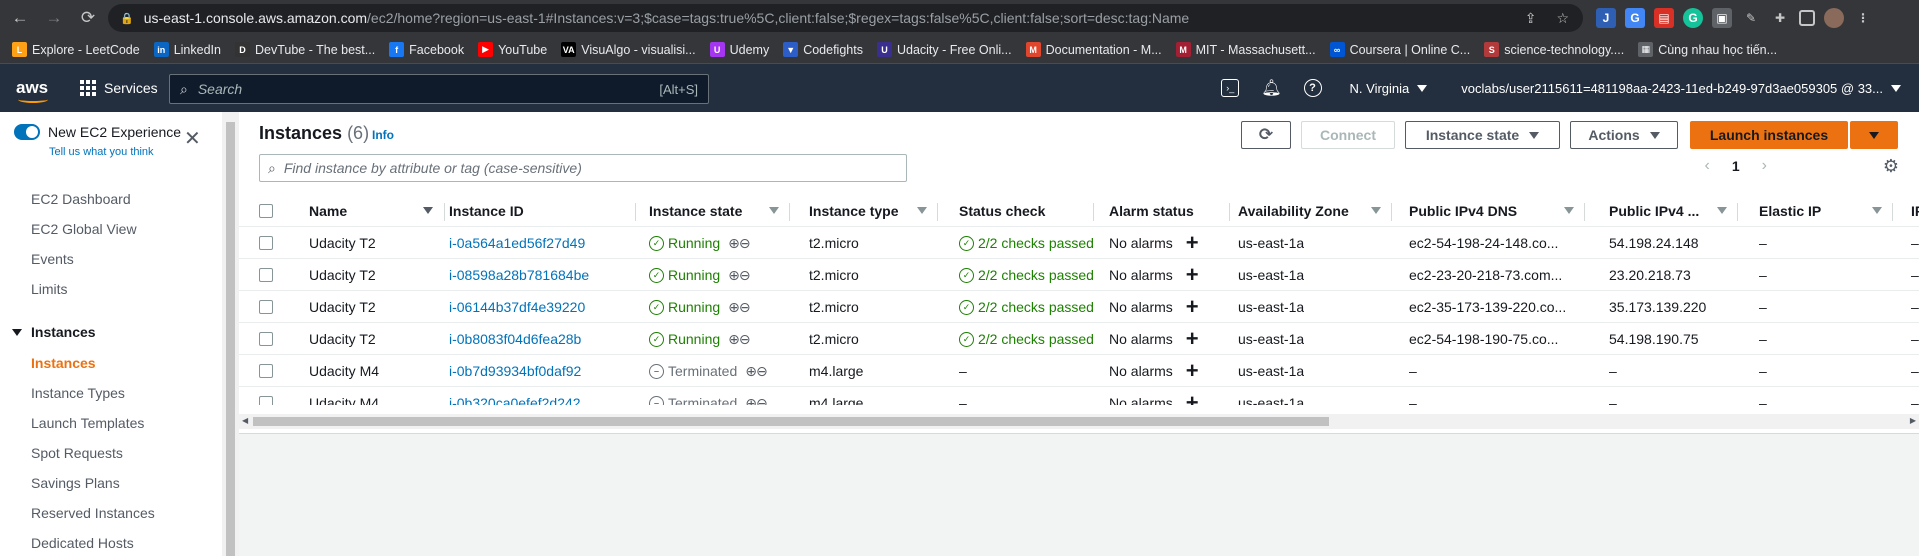 This screenshot has width=1919, height=556. Describe the element at coordinates (439, 89) in the screenshot. I see `aws-search-input: ⌕ Search [Alt+S]` at that location.